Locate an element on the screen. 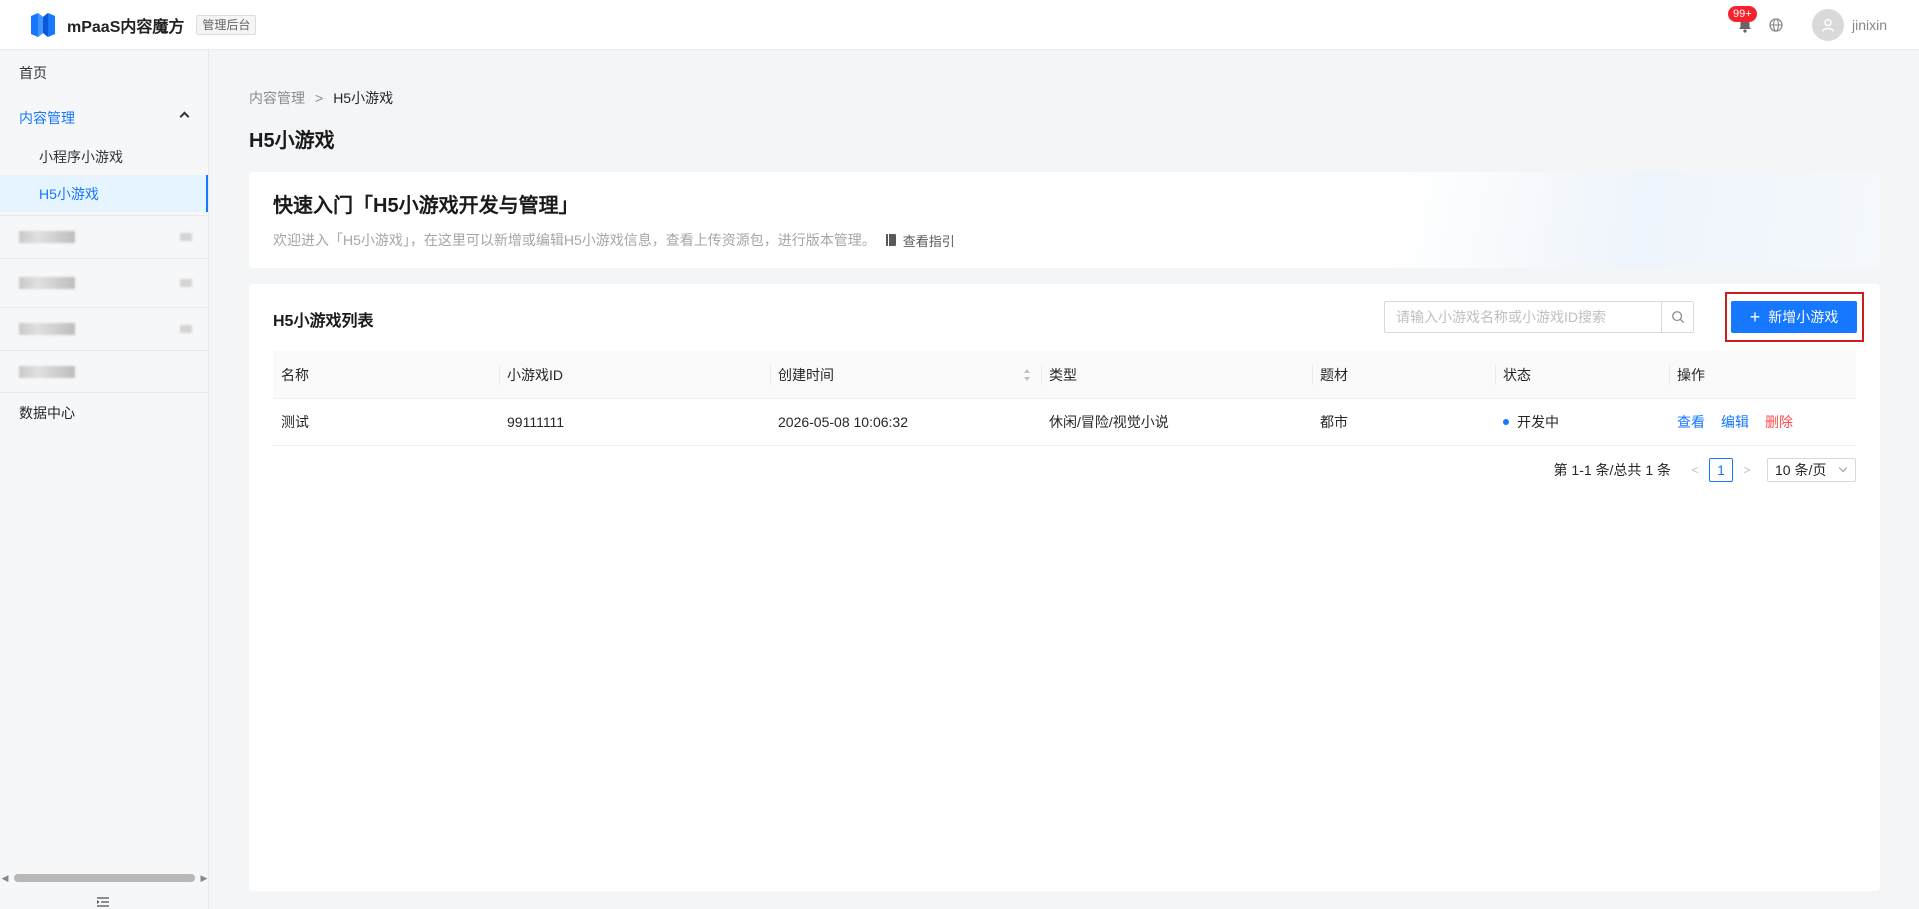 This screenshot has height=909, width=1919. sidebar-item-mini-program-game: 小程序小游戏 is located at coordinates (104, 156).